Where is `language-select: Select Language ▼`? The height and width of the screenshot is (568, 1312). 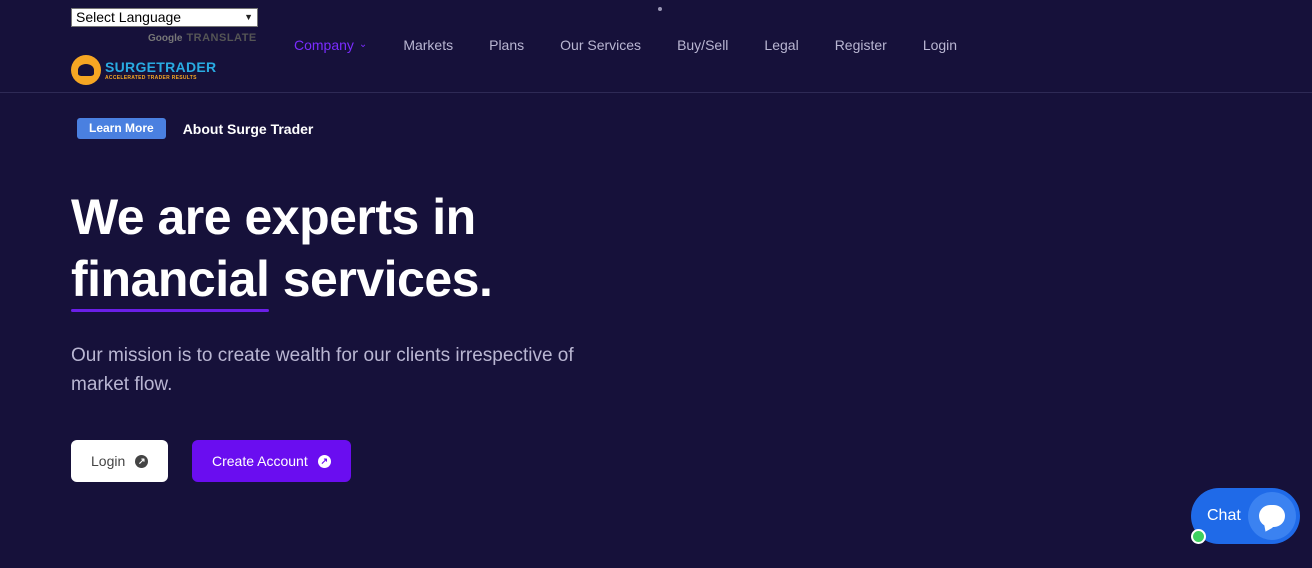
language-select: Select Language ▼ is located at coordinates (164, 17).